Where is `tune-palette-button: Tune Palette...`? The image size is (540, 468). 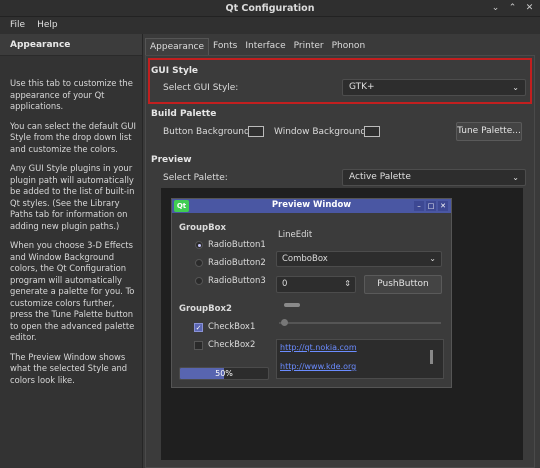
tune-palette-button: Tune Palette... is located at coordinates (489, 131).